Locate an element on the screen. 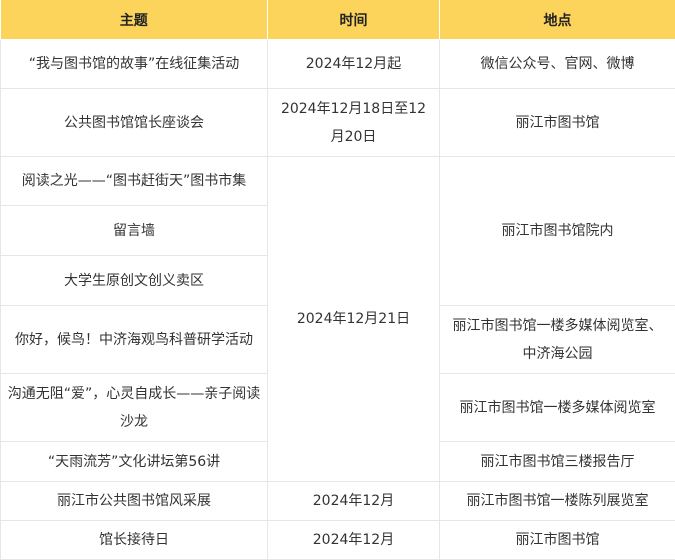 This screenshot has height=560, width=675. time-cell: 2024年12月起 is located at coordinates (353, 64).